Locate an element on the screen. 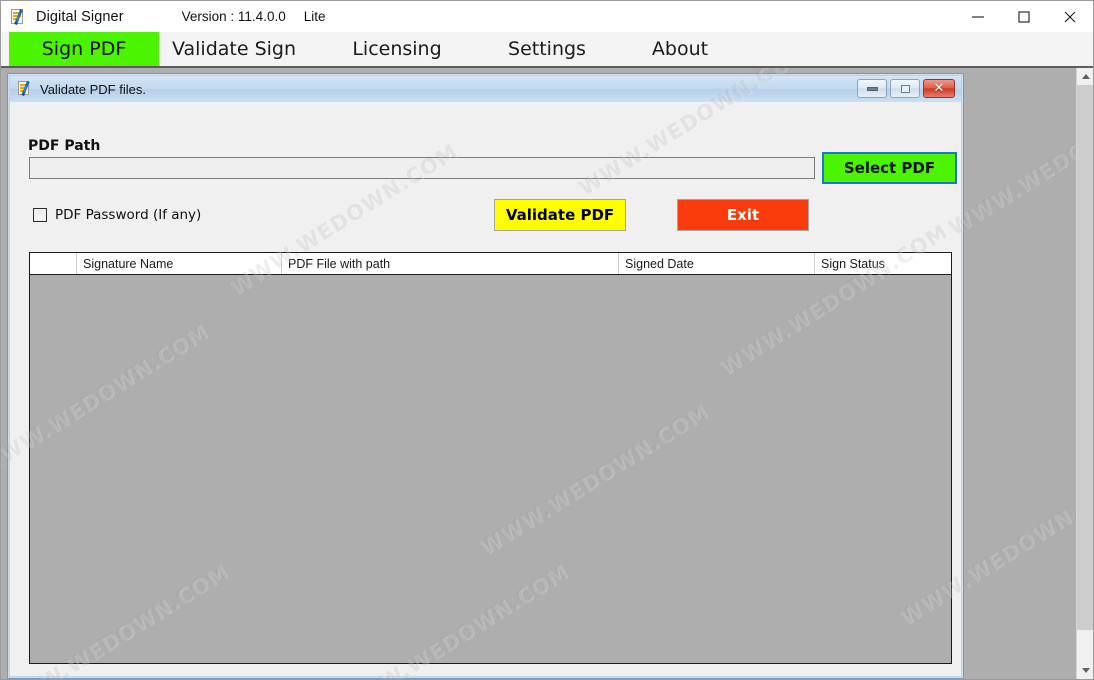  vertical-scrollbar is located at coordinates (1084, 373).